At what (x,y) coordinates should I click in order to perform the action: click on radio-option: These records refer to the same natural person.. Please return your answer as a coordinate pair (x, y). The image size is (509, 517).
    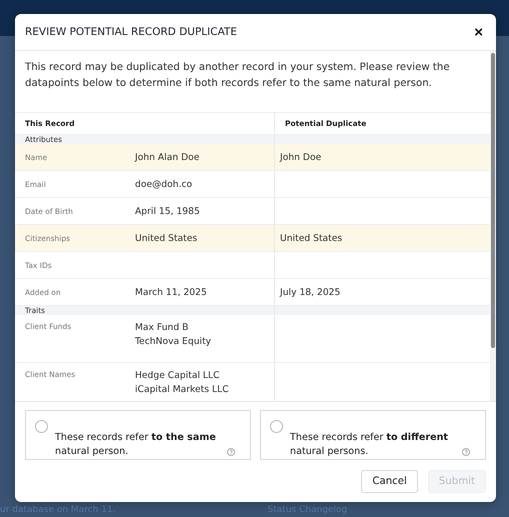
    Looking at the image, I should click on (138, 435).